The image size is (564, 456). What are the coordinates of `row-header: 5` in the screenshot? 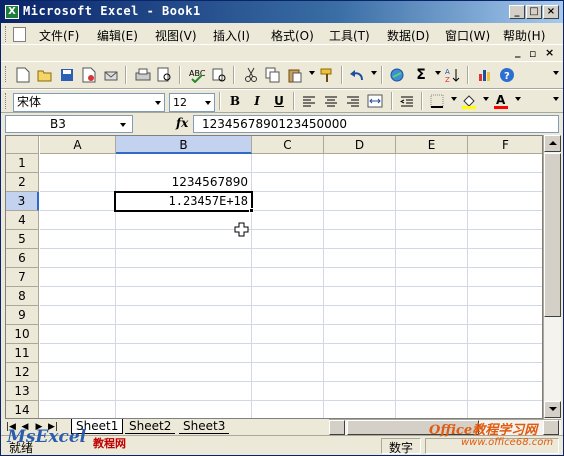 It's located at (22, 239).